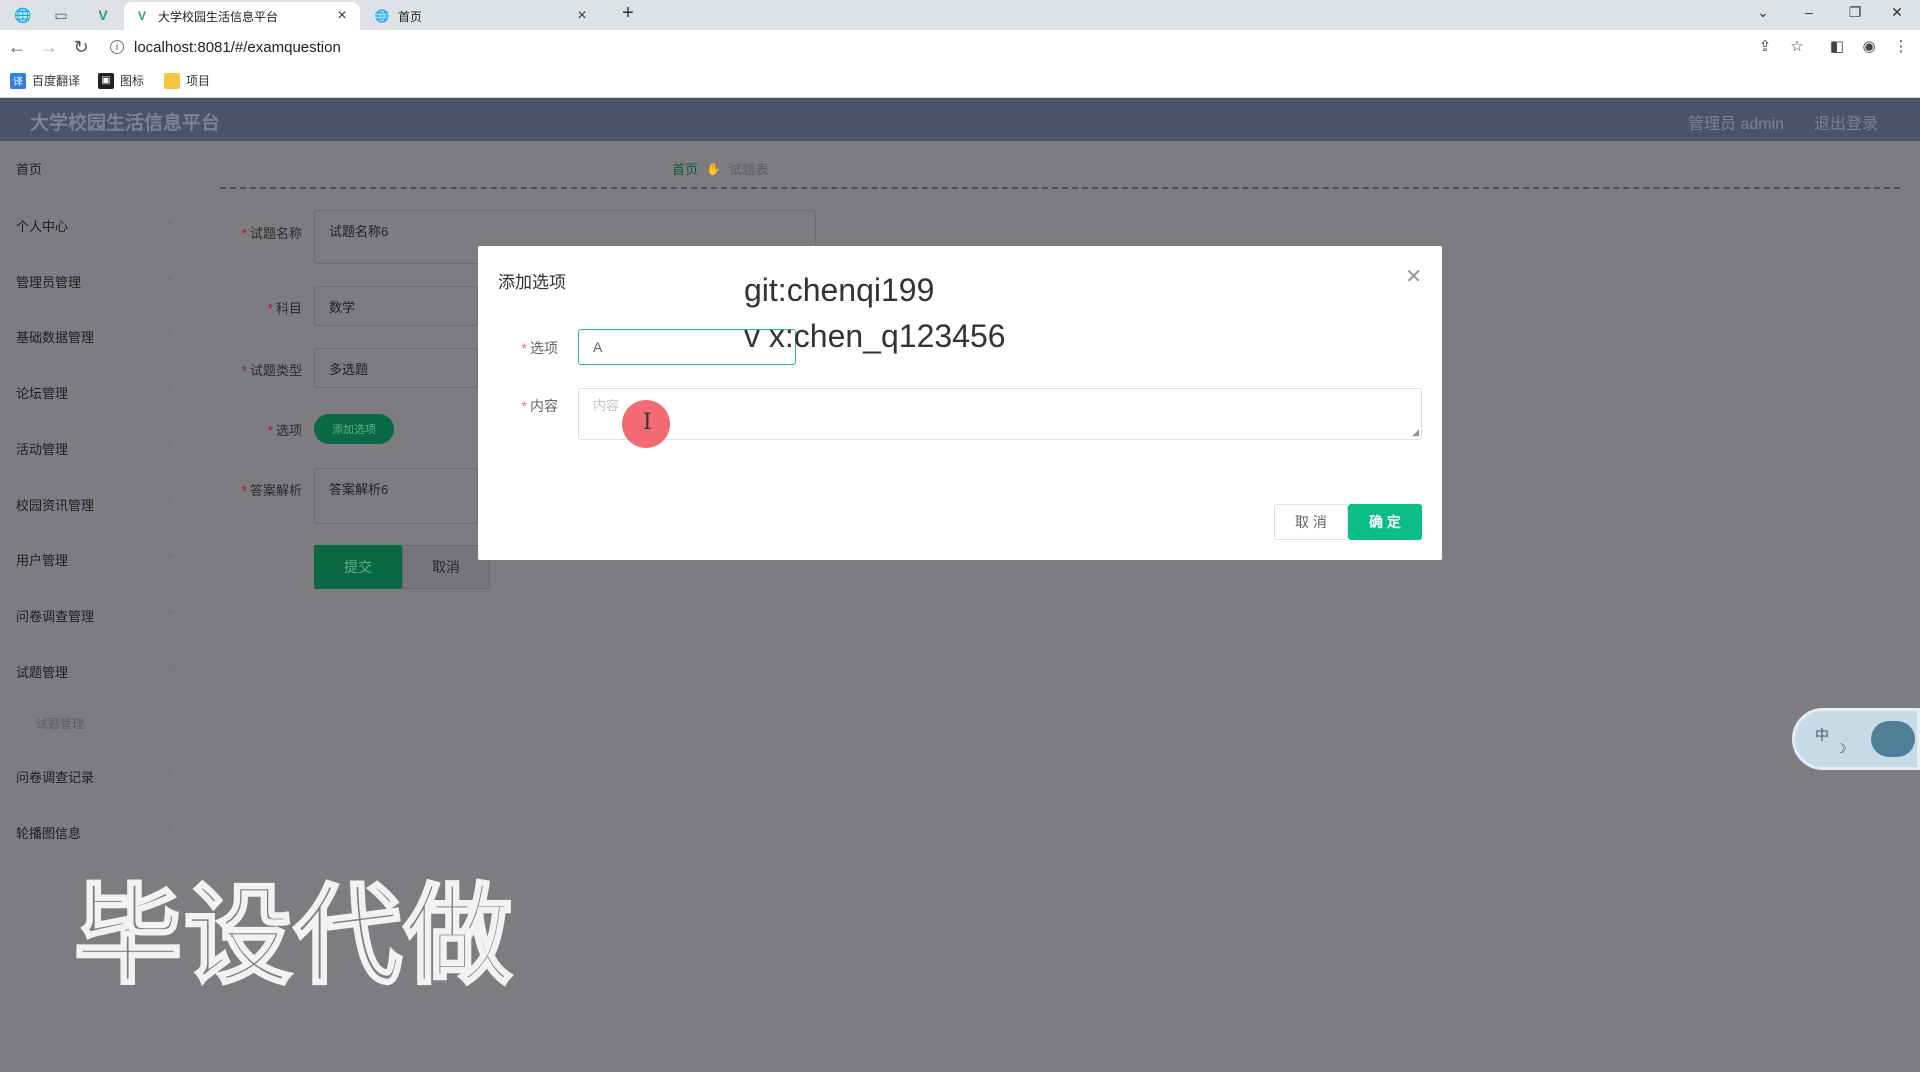  I want to click on dialog-cancel-button: 取 消, so click(1311, 522).